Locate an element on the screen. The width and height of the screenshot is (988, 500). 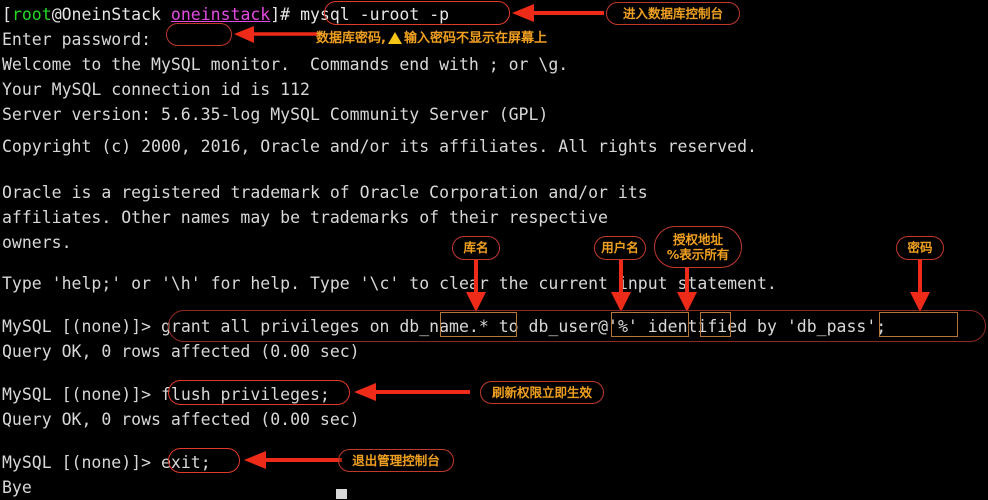
grant-mid-1: .* to is located at coordinates (498, 326).